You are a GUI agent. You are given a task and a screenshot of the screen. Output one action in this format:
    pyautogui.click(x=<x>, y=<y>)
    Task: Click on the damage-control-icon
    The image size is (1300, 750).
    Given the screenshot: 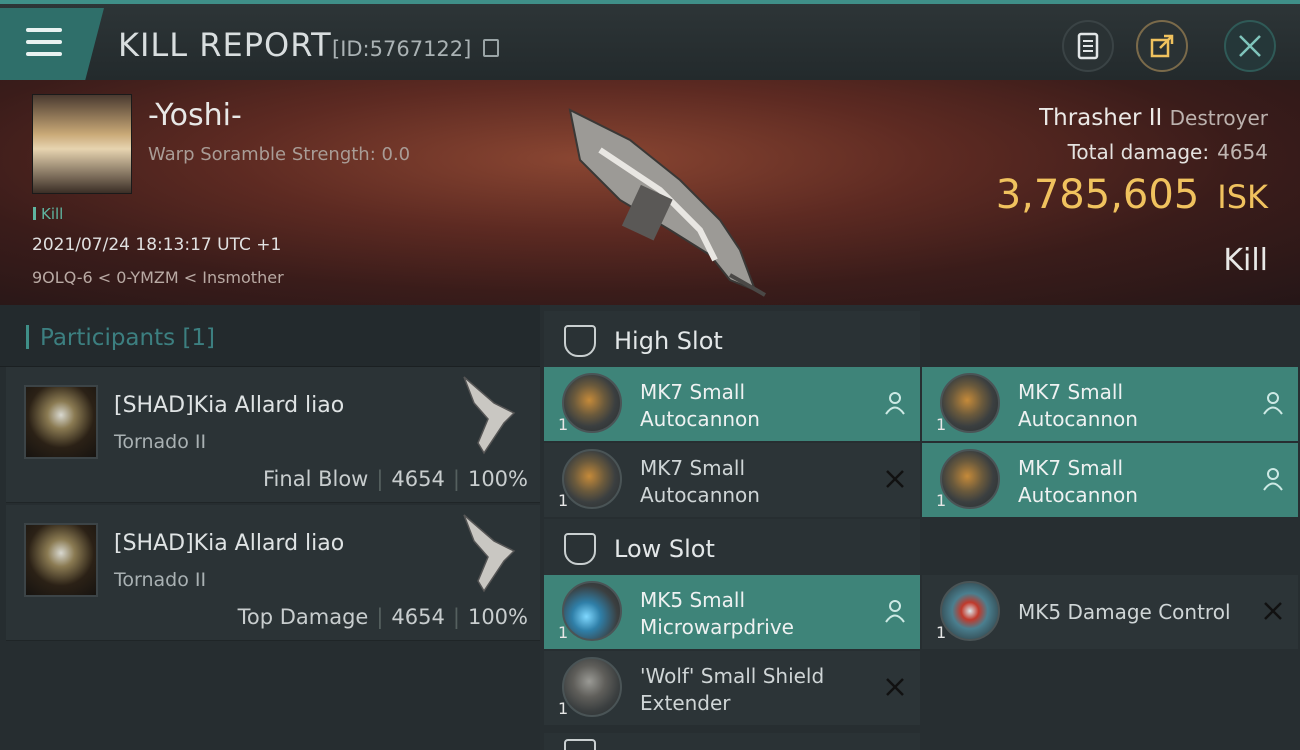 What is the action you would take?
    pyautogui.click(x=970, y=611)
    